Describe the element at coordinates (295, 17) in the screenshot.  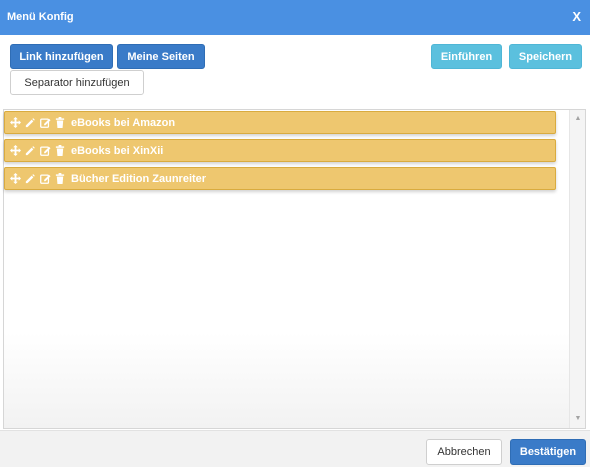
I see `dialog-titlebar: Menü Konfig X` at that location.